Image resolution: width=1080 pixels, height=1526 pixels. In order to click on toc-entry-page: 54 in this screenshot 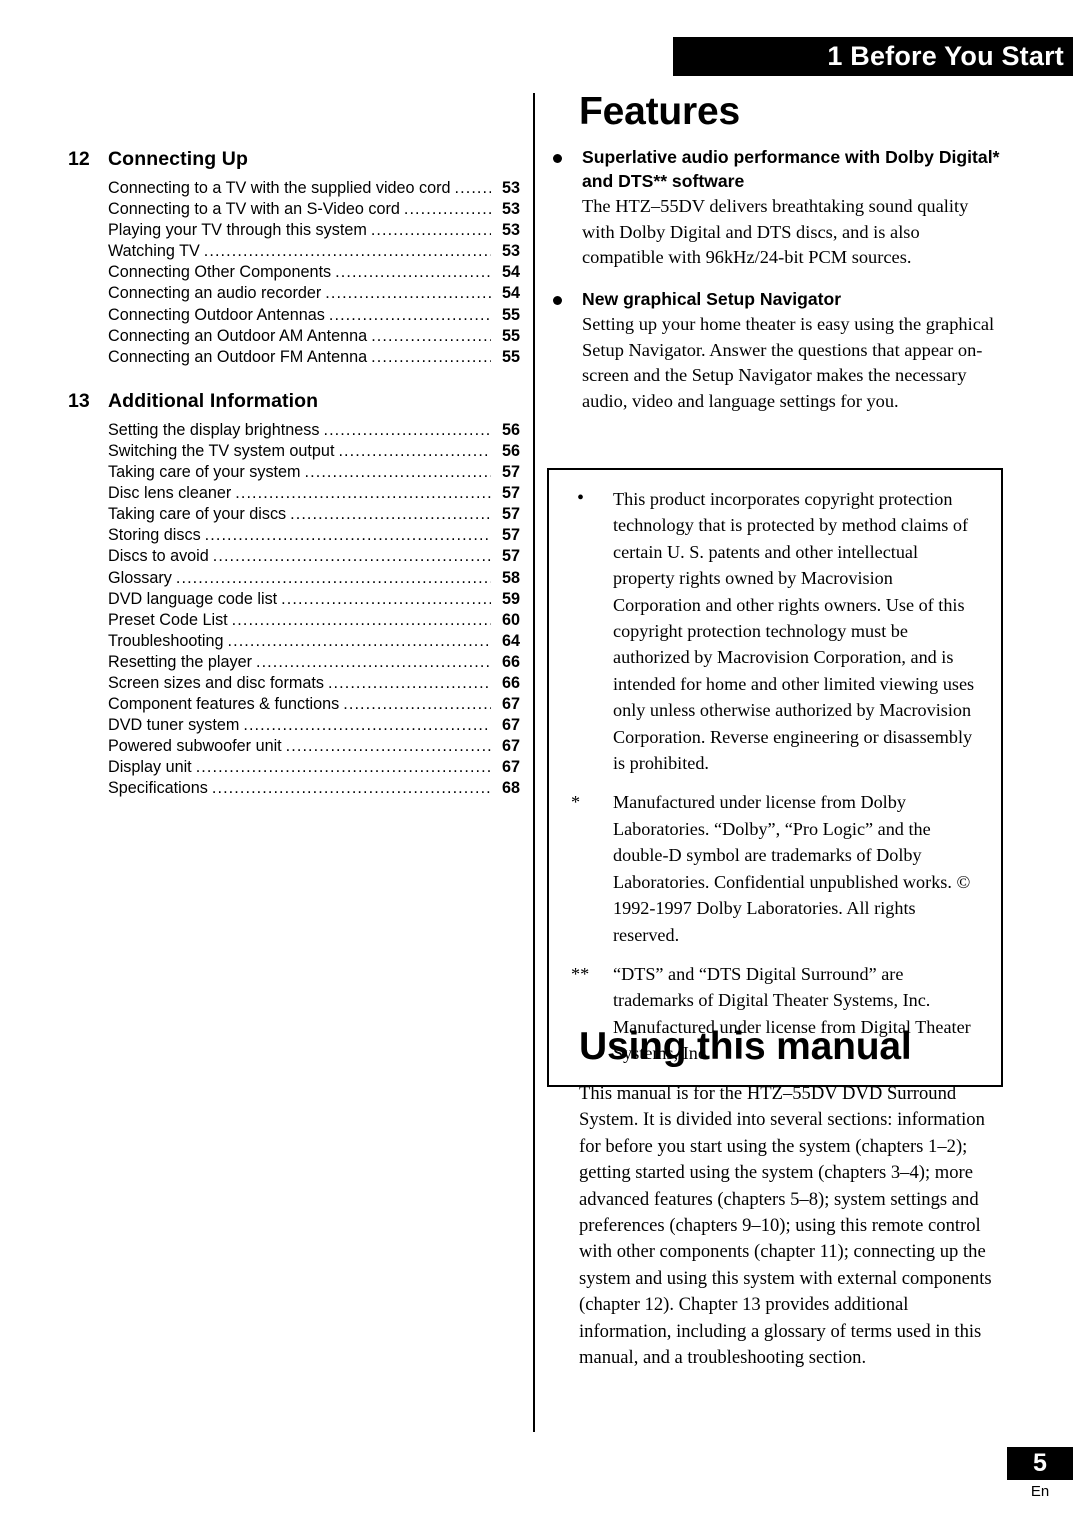, I will do `click(510, 293)`.